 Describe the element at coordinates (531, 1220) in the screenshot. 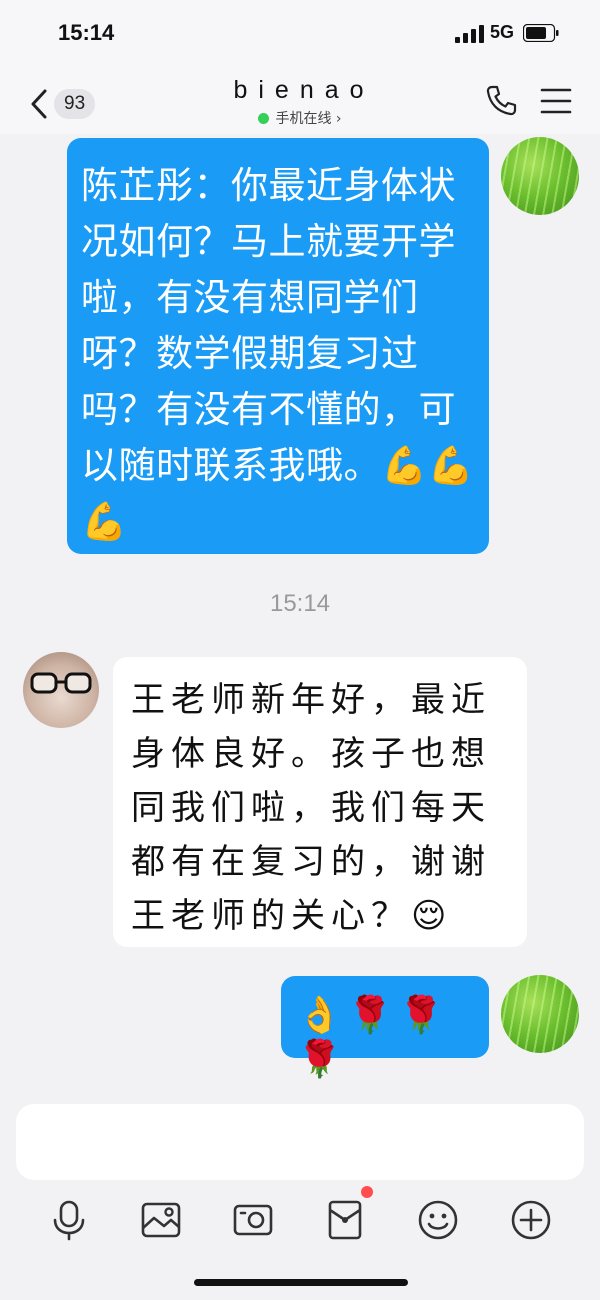

I see `plus-icon` at that location.